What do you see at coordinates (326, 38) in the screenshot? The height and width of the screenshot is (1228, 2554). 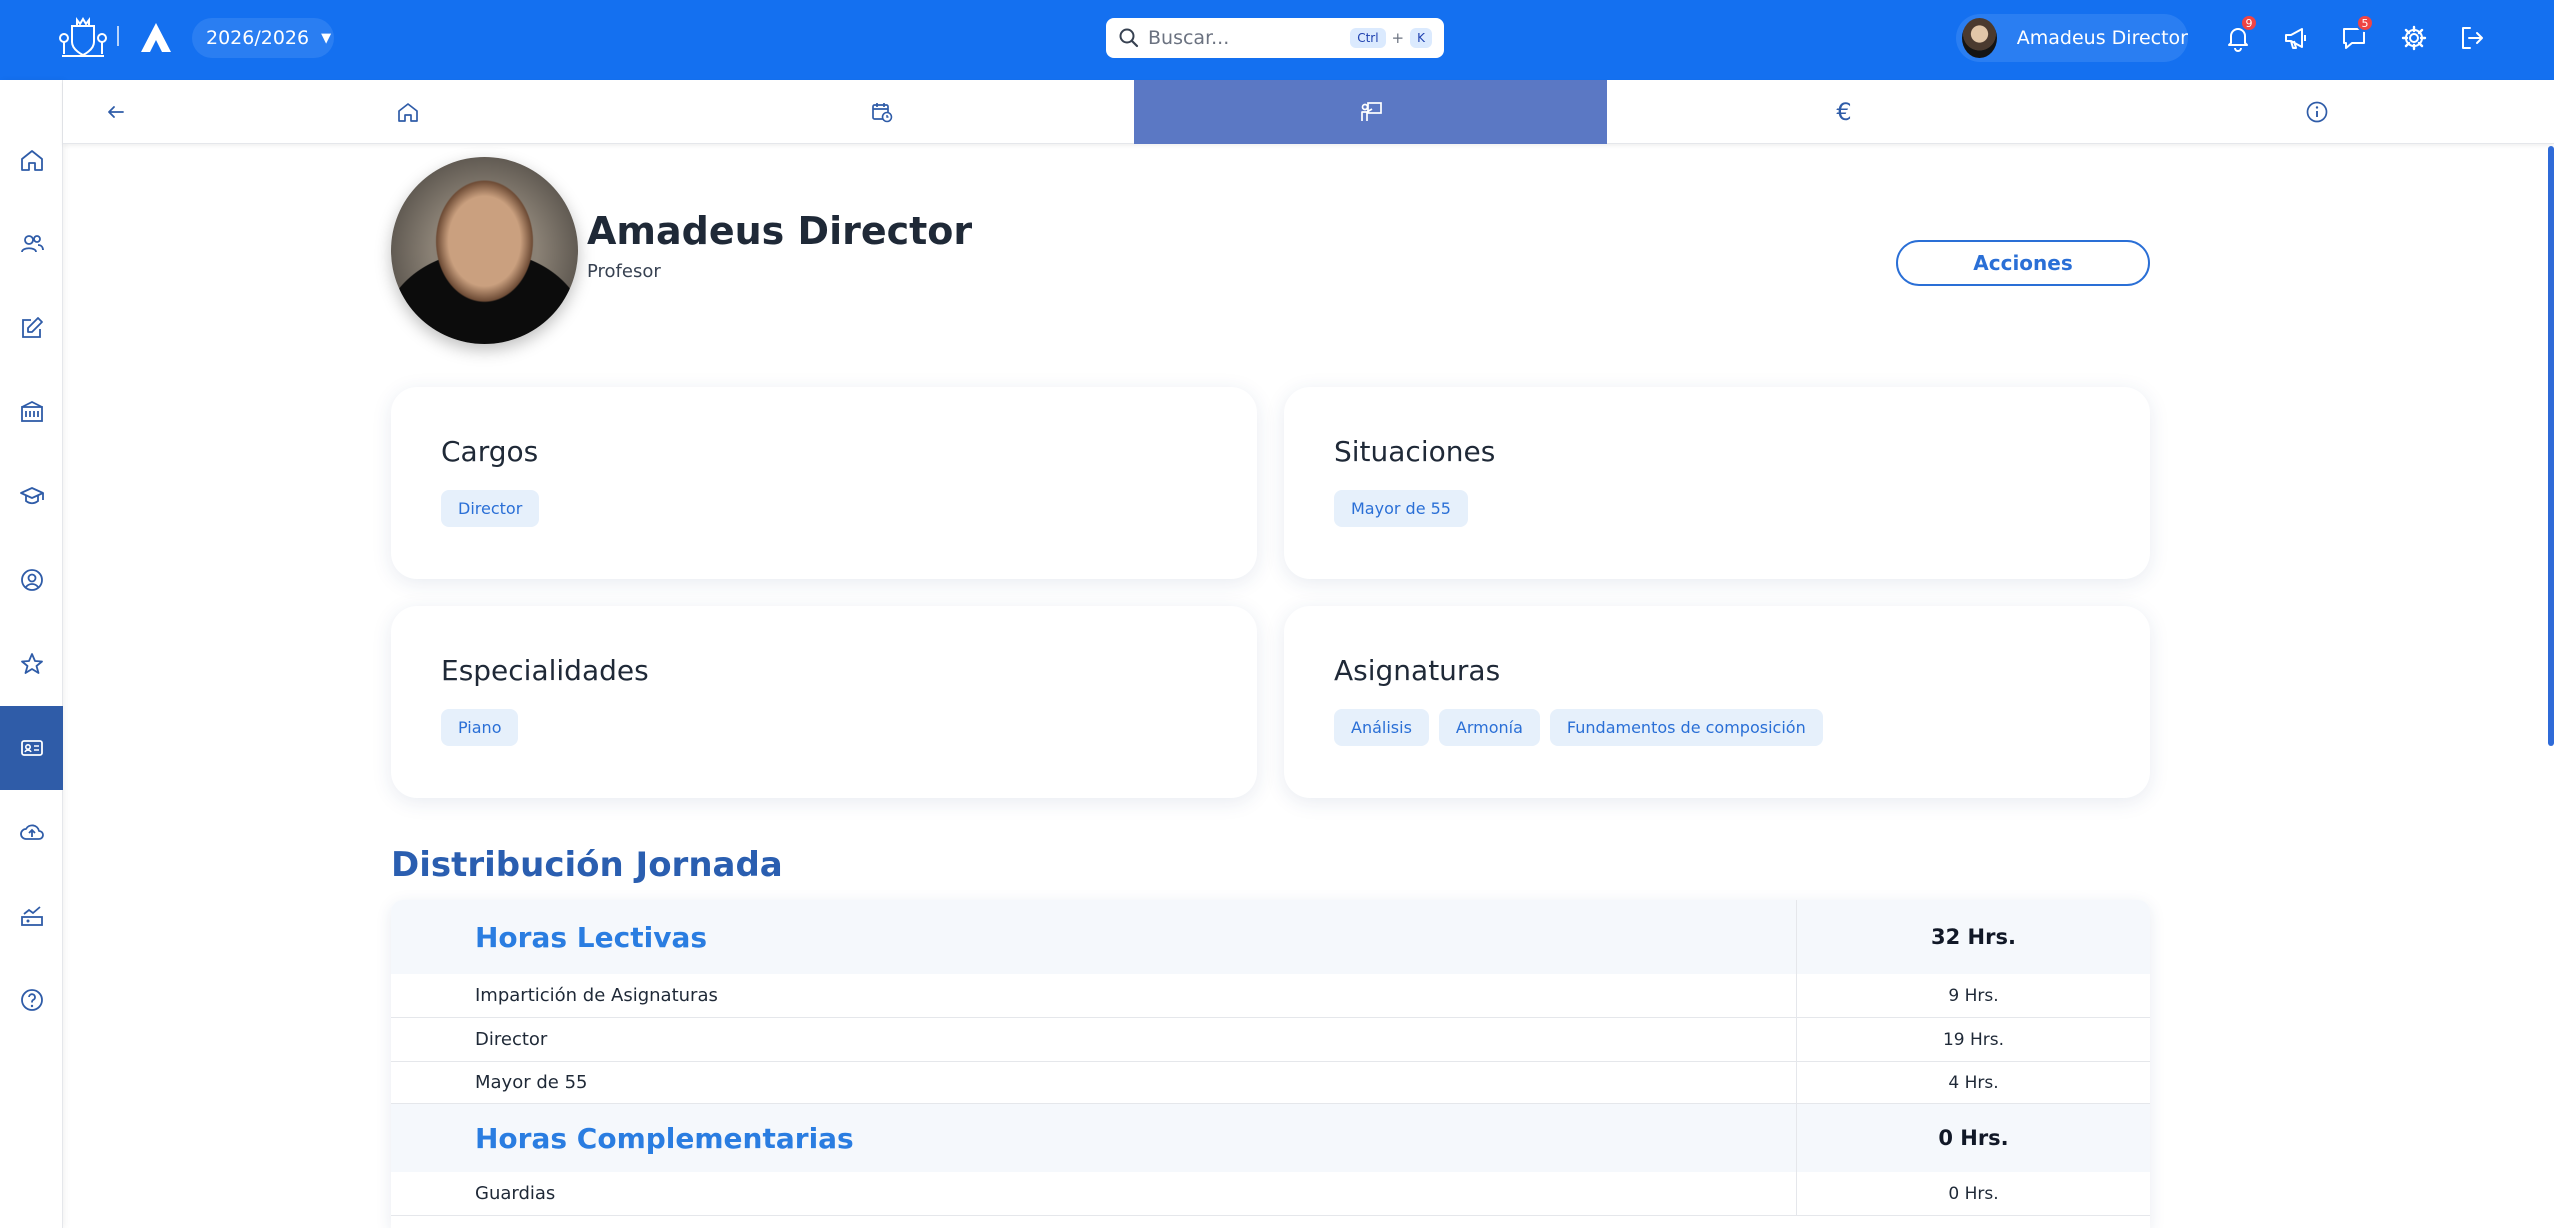 I see `chevron-down-icon: ▼` at bounding box center [326, 38].